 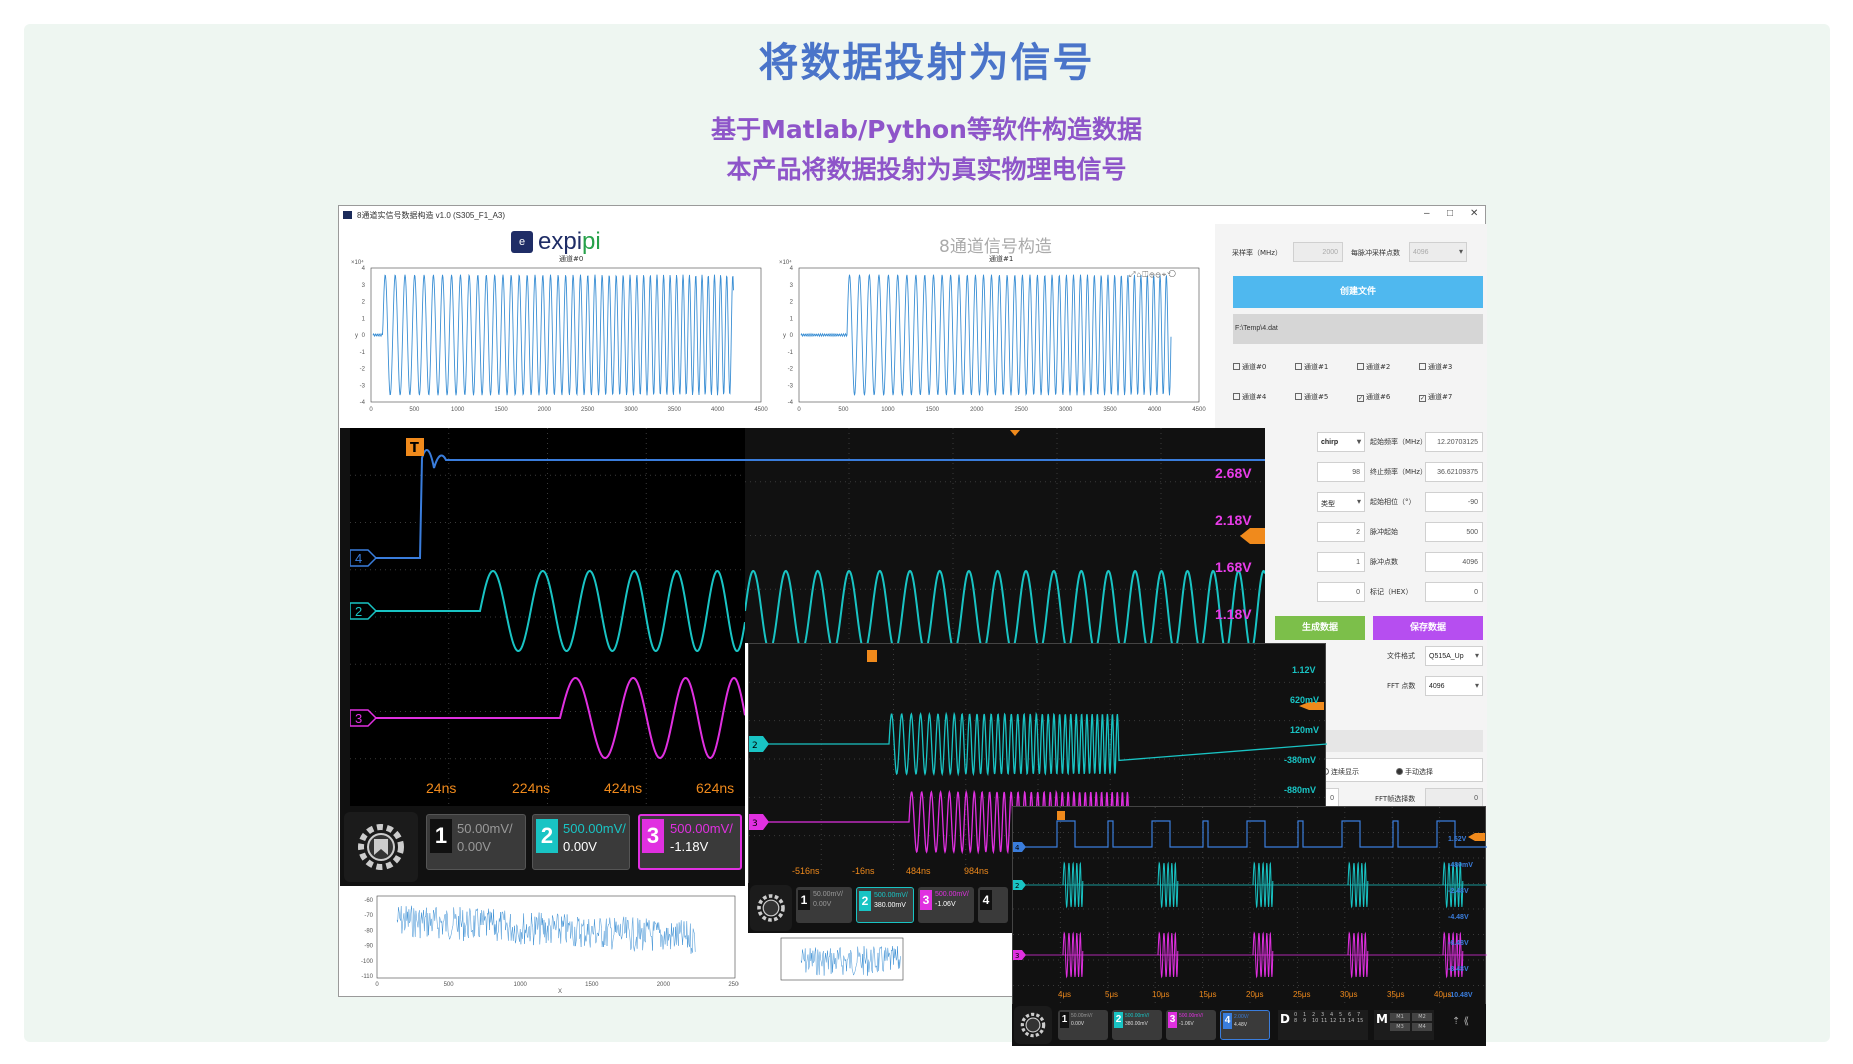 I want to click on scope1-ch3-box: 3 500.00mV/ -1.18V, so click(x=690, y=842).